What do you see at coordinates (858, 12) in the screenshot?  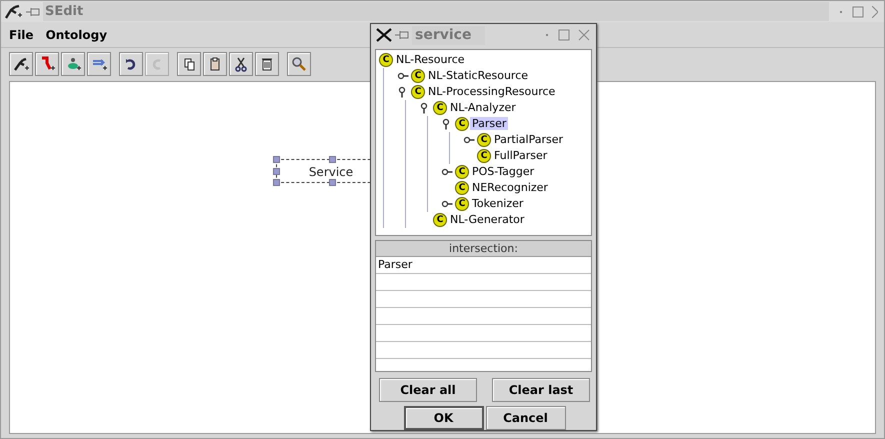 I see `maximize-icon` at bounding box center [858, 12].